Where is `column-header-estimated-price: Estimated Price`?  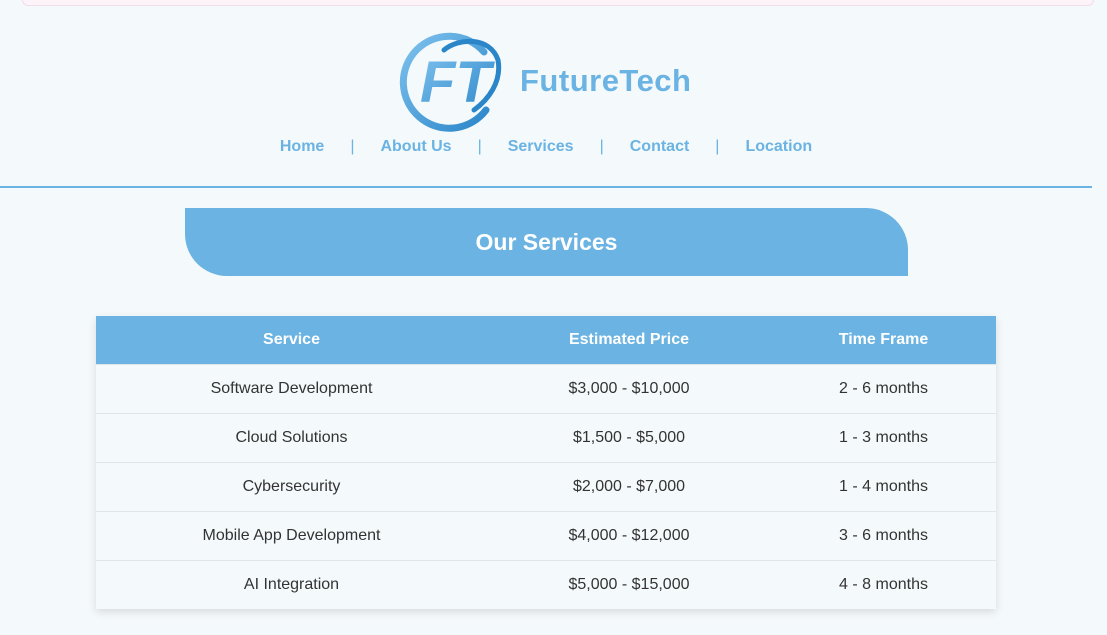
column-header-estimated-price: Estimated Price is located at coordinates (629, 340).